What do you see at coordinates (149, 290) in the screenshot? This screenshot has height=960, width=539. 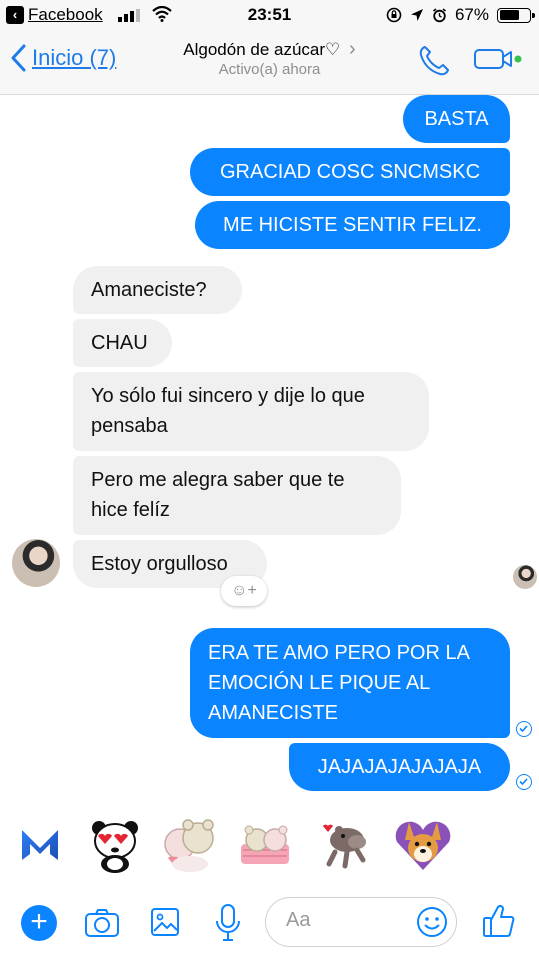 I see `message-text: Amaneciste?` at bounding box center [149, 290].